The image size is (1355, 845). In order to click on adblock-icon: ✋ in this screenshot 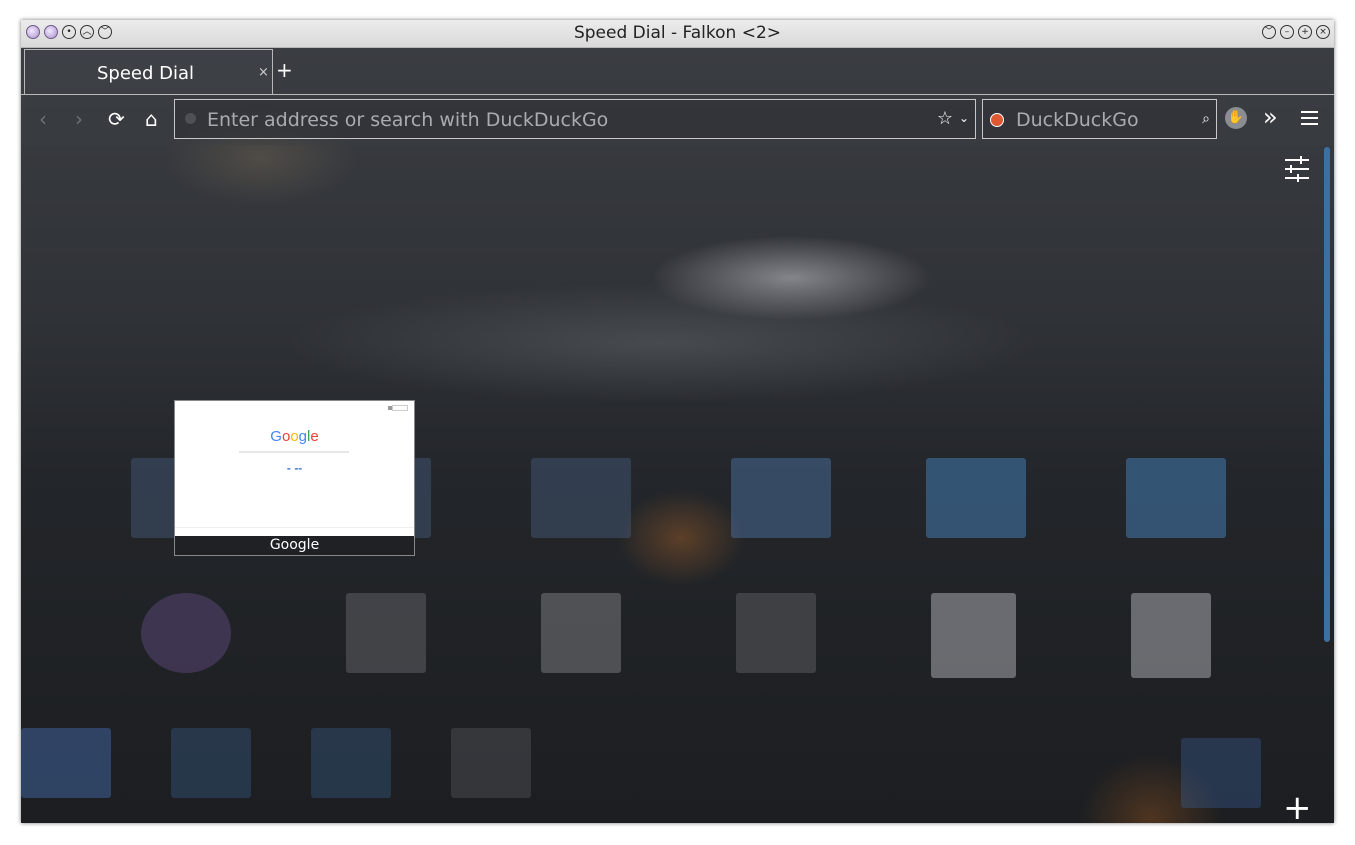, I will do `click(1236, 118)`.